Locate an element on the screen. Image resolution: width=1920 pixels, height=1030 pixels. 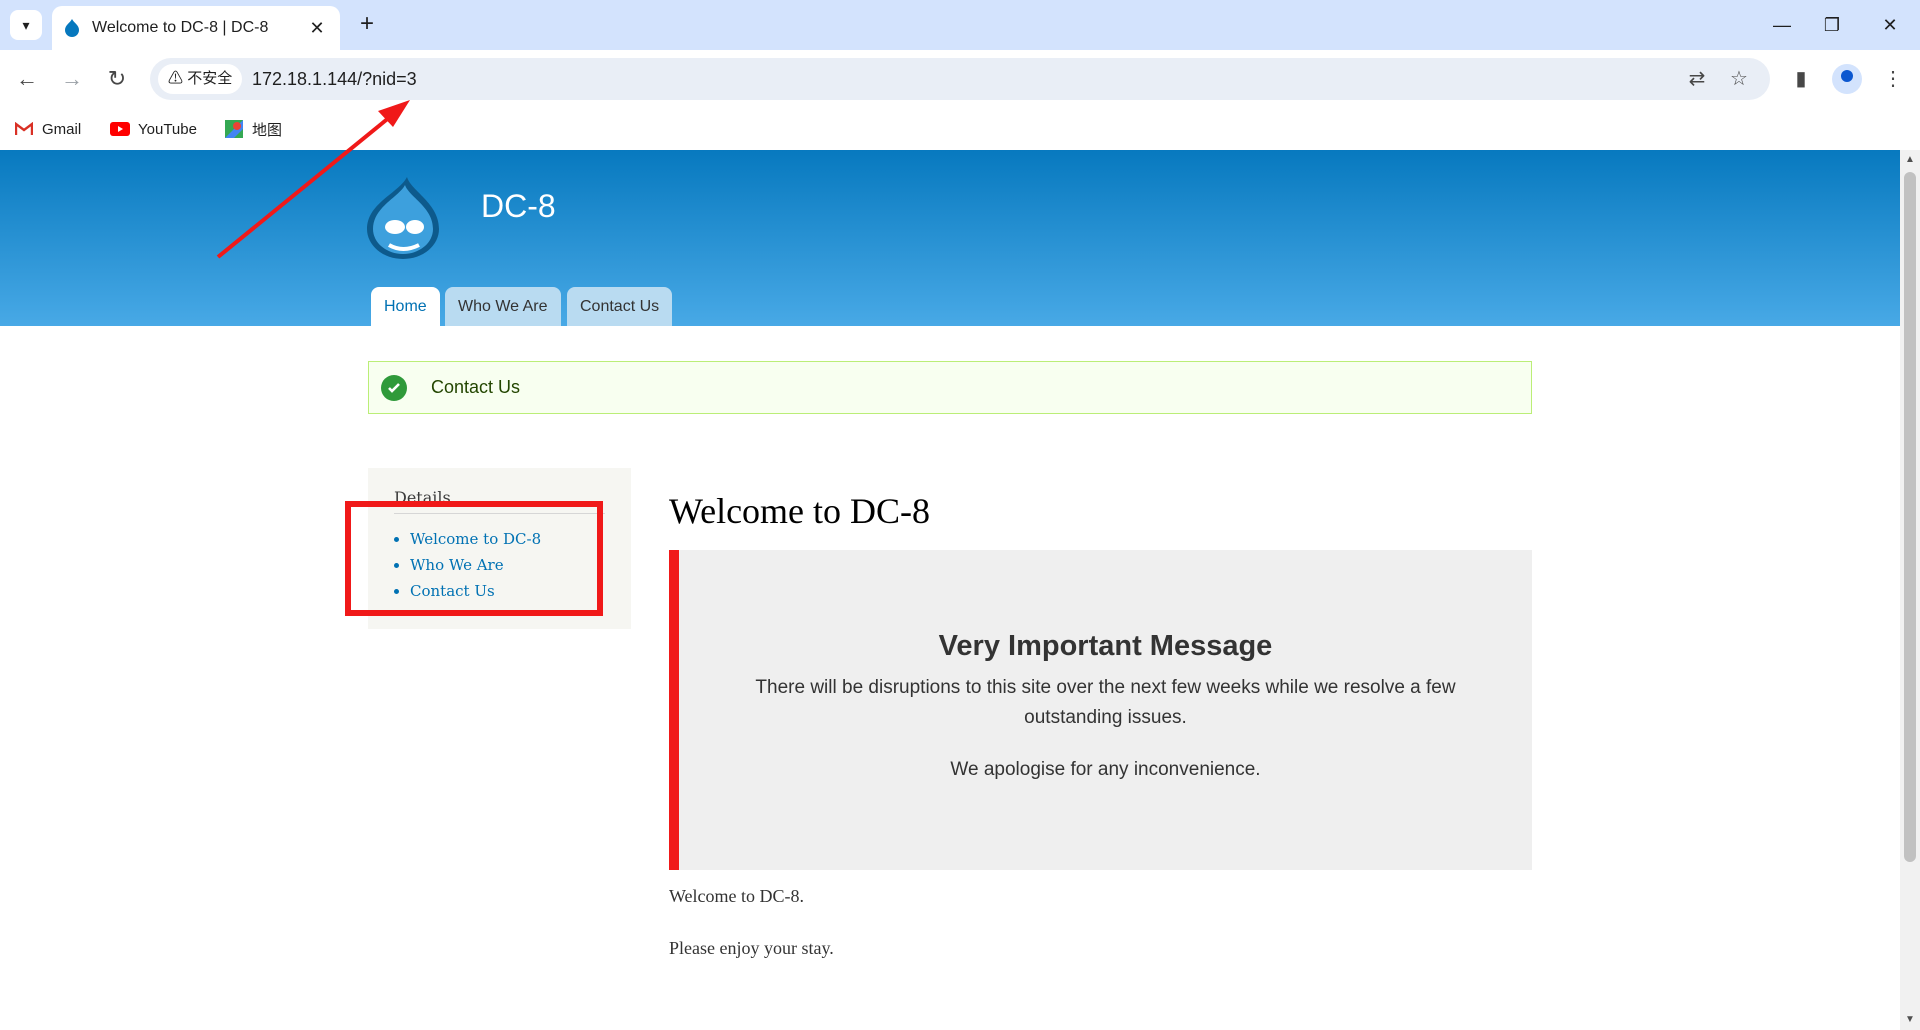
checkmark-icon is located at coordinates (394, 387).